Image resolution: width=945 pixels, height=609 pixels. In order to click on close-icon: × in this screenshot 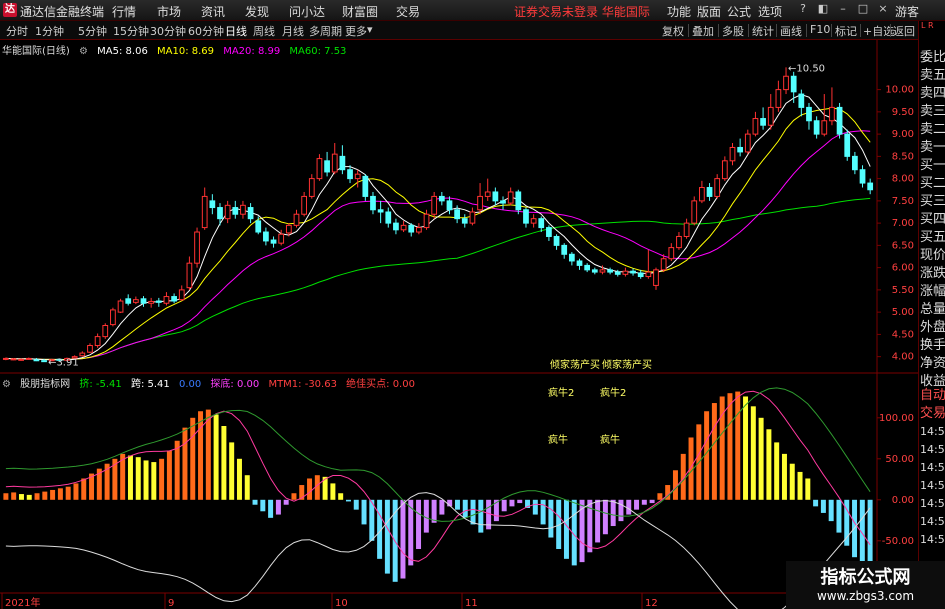, I will do `click(883, 9)`.